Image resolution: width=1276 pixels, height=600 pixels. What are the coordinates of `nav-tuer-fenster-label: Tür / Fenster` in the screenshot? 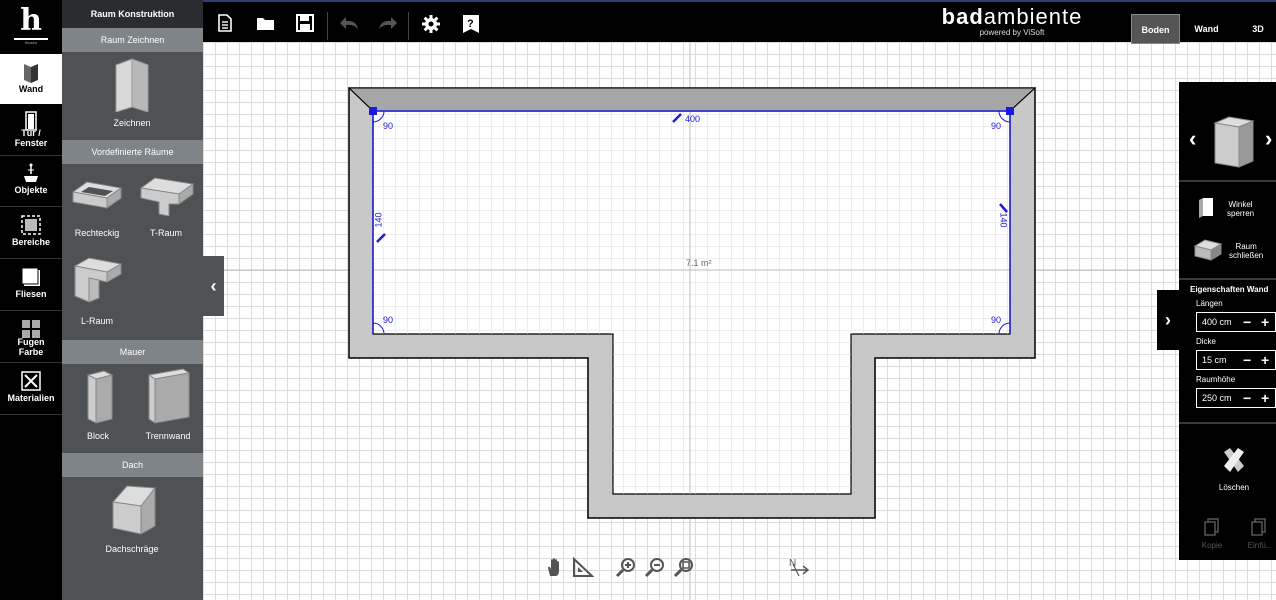 It's located at (31, 138).